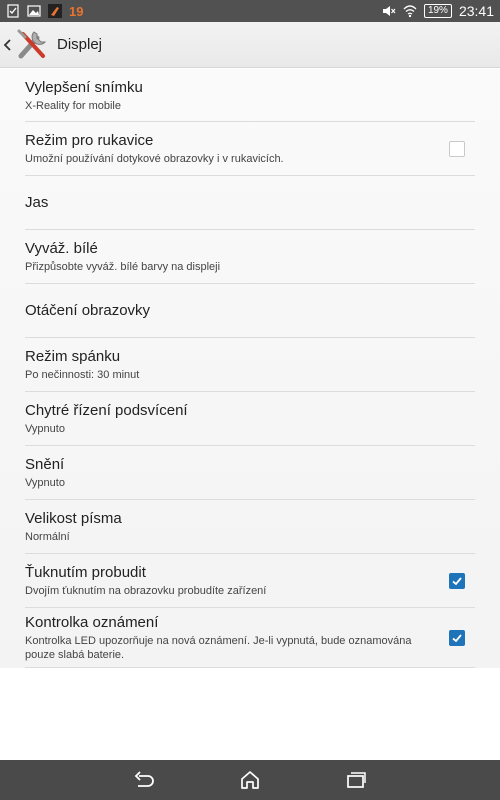 This screenshot has height=800, width=500. Describe the element at coordinates (250, 473) in the screenshot. I see `setting-daydream: Snění Vypnuto` at that location.